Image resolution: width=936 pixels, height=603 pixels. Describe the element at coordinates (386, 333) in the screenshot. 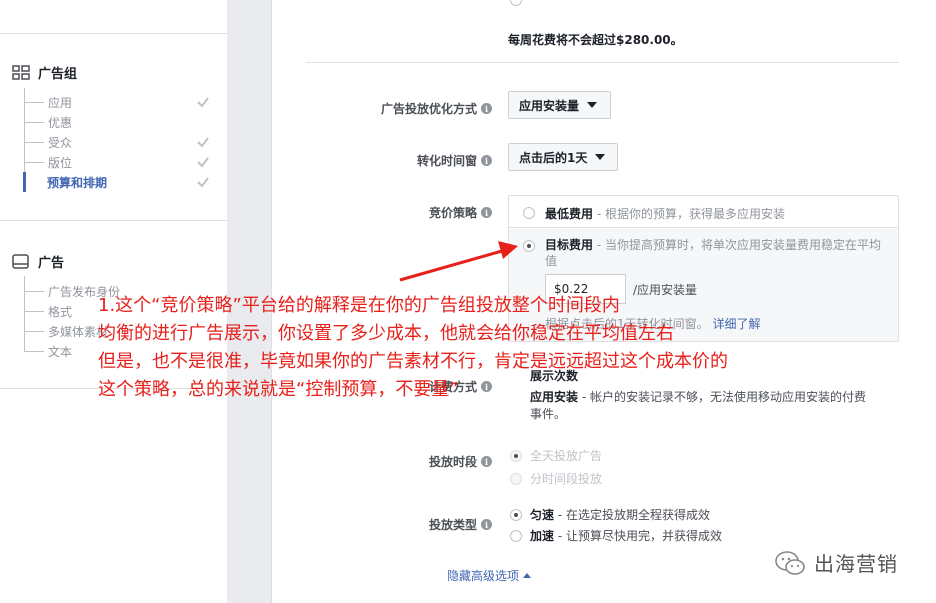

I see `annotation-line-2: 均衡的进行广告展示，你设置了多少成本，他就会给你稳定在平均值左右` at that location.